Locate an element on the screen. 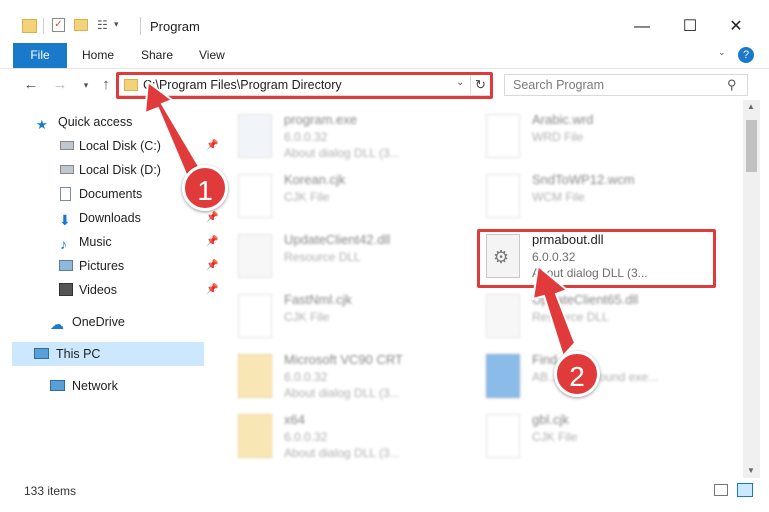  step-badge-2: 2 is located at coordinates (577, 374).